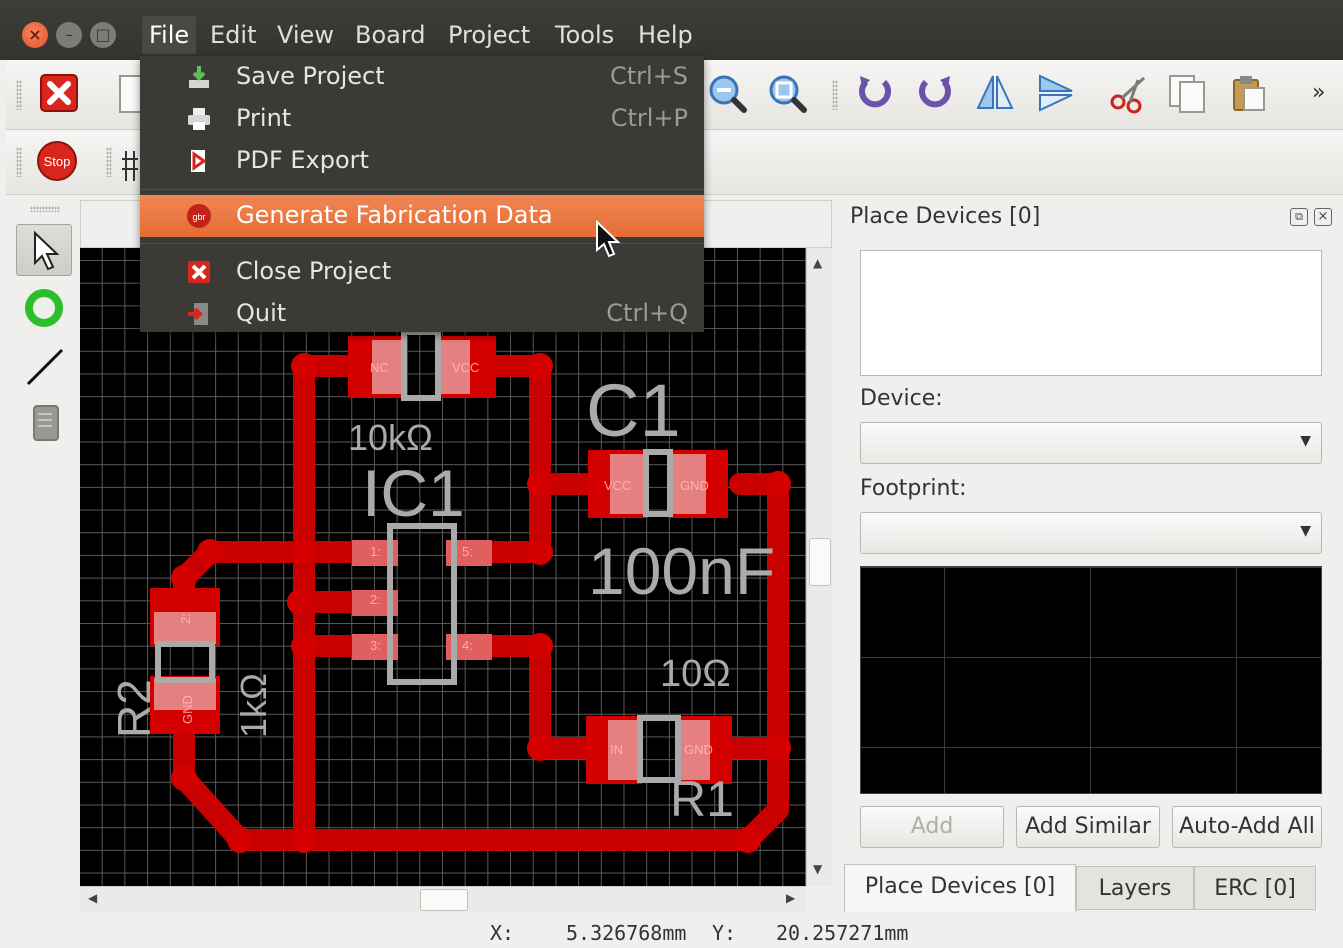 Image resolution: width=1343 pixels, height=948 pixels. What do you see at coordinates (59, 93) in the screenshot?
I see `close-editor-icon` at bounding box center [59, 93].